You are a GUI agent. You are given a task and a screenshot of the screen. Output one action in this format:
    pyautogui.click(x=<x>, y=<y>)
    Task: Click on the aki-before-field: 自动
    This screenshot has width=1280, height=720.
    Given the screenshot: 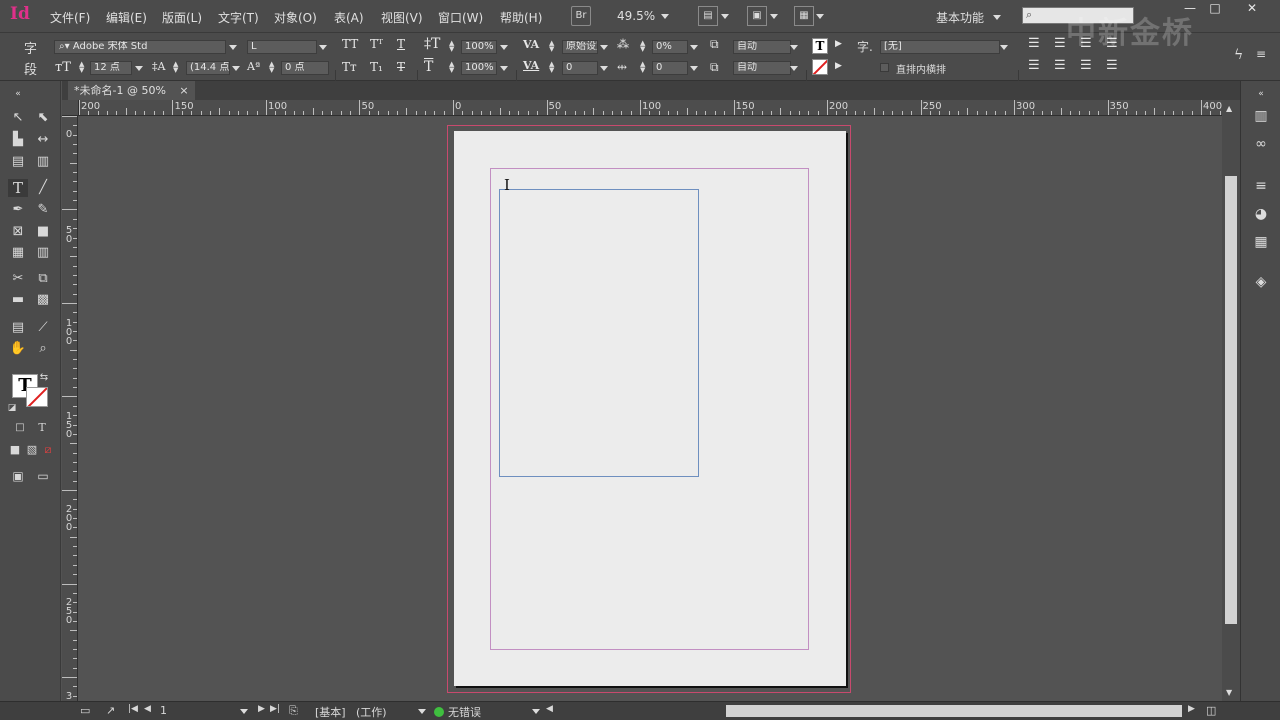 What is the action you would take?
    pyautogui.click(x=762, y=47)
    